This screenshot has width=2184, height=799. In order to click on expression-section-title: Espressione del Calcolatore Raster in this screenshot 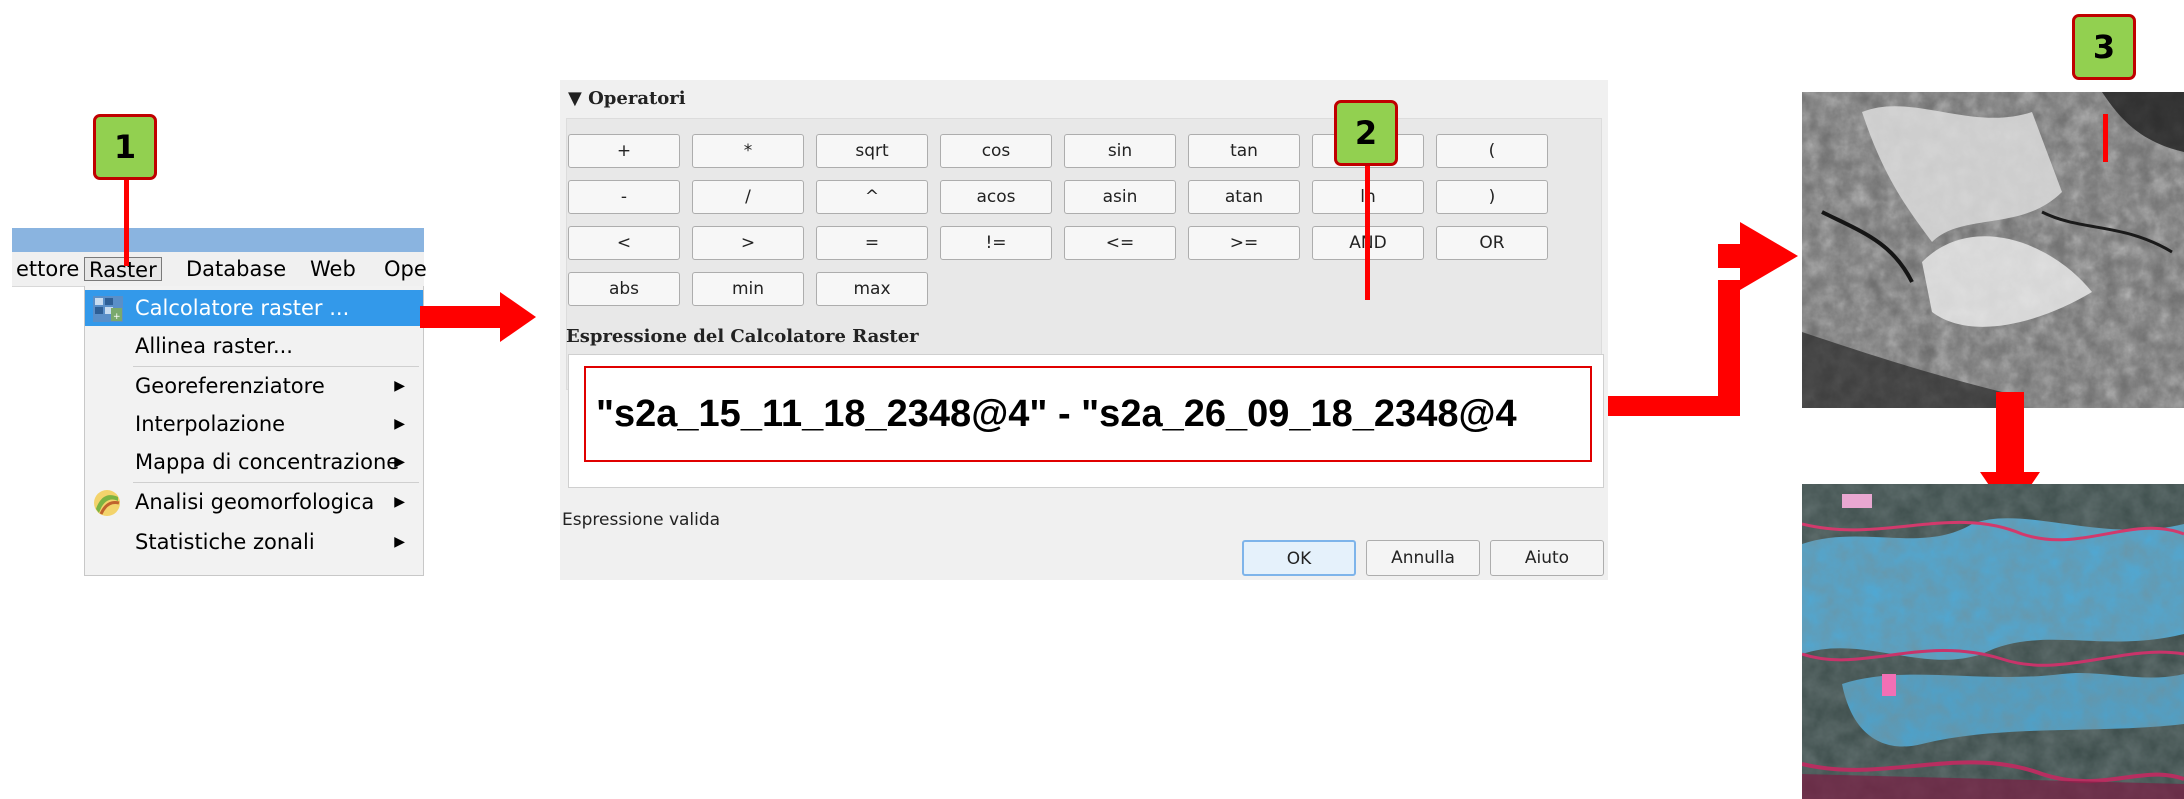, I will do `click(742, 336)`.